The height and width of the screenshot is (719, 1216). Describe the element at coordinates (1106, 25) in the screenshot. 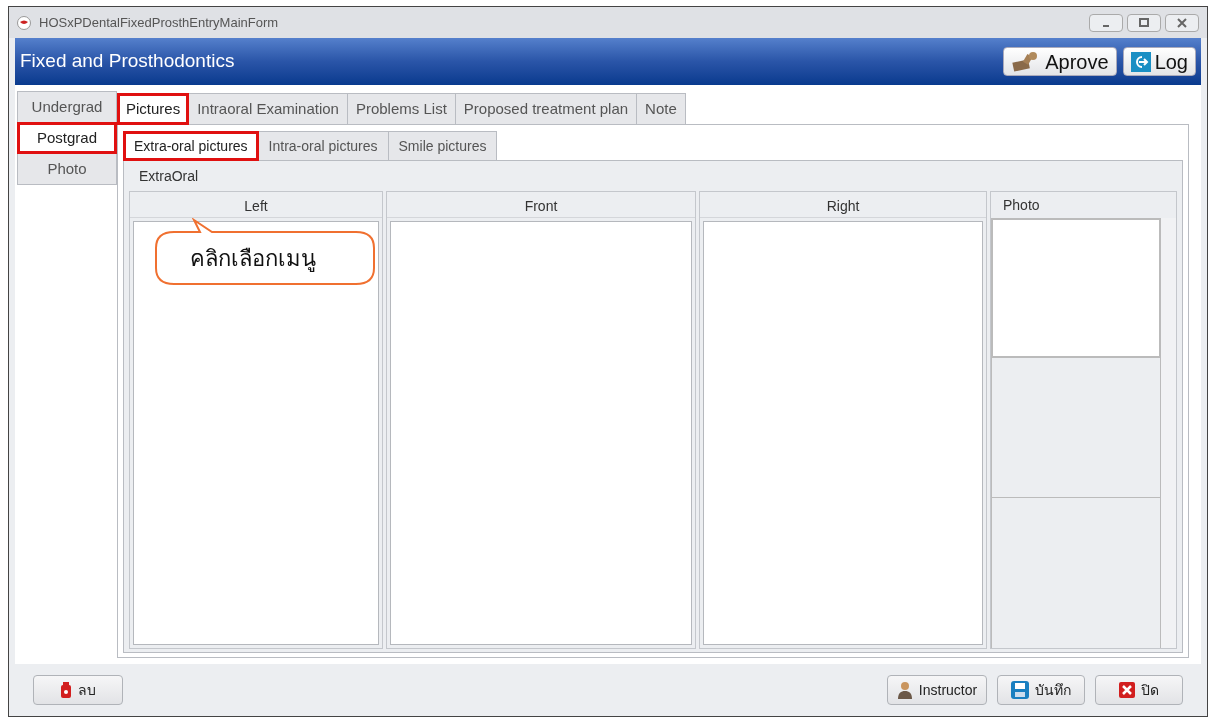

I see `minimize-icon` at that location.